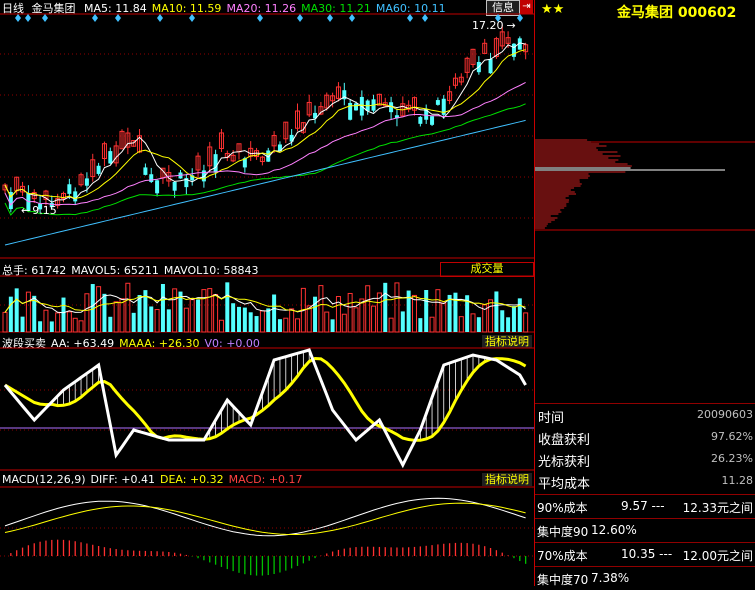 The height and width of the screenshot is (590, 755). What do you see at coordinates (737, 480) in the screenshot?
I see `side-row-value: 11.28` at bounding box center [737, 480].